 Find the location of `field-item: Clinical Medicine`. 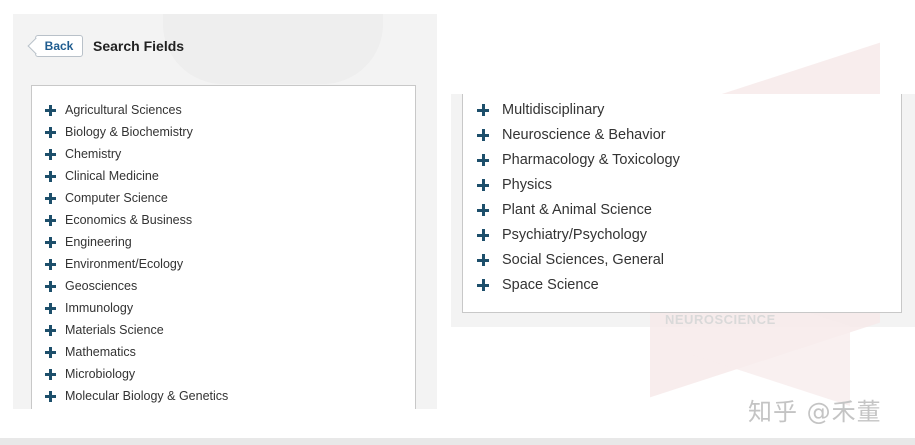

field-item: Clinical Medicine is located at coordinates (102, 176).